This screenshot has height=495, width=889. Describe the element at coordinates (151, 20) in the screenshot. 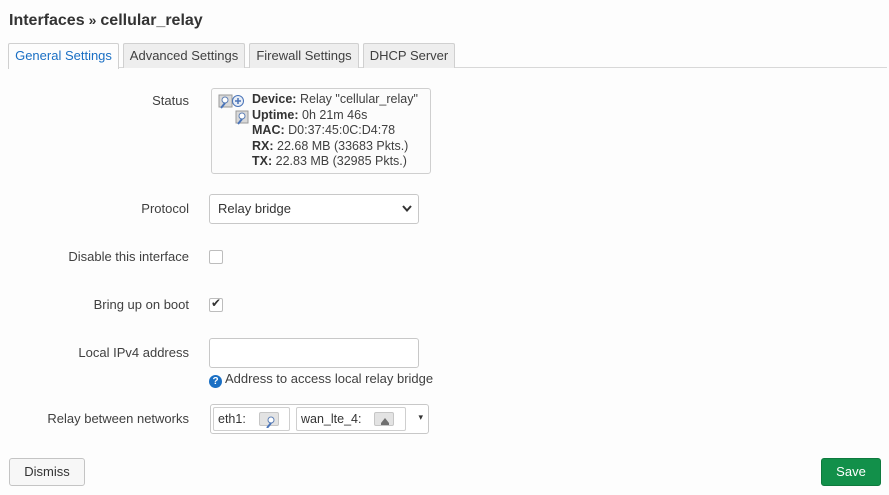

I see `interface-name: cellular_relay` at that location.